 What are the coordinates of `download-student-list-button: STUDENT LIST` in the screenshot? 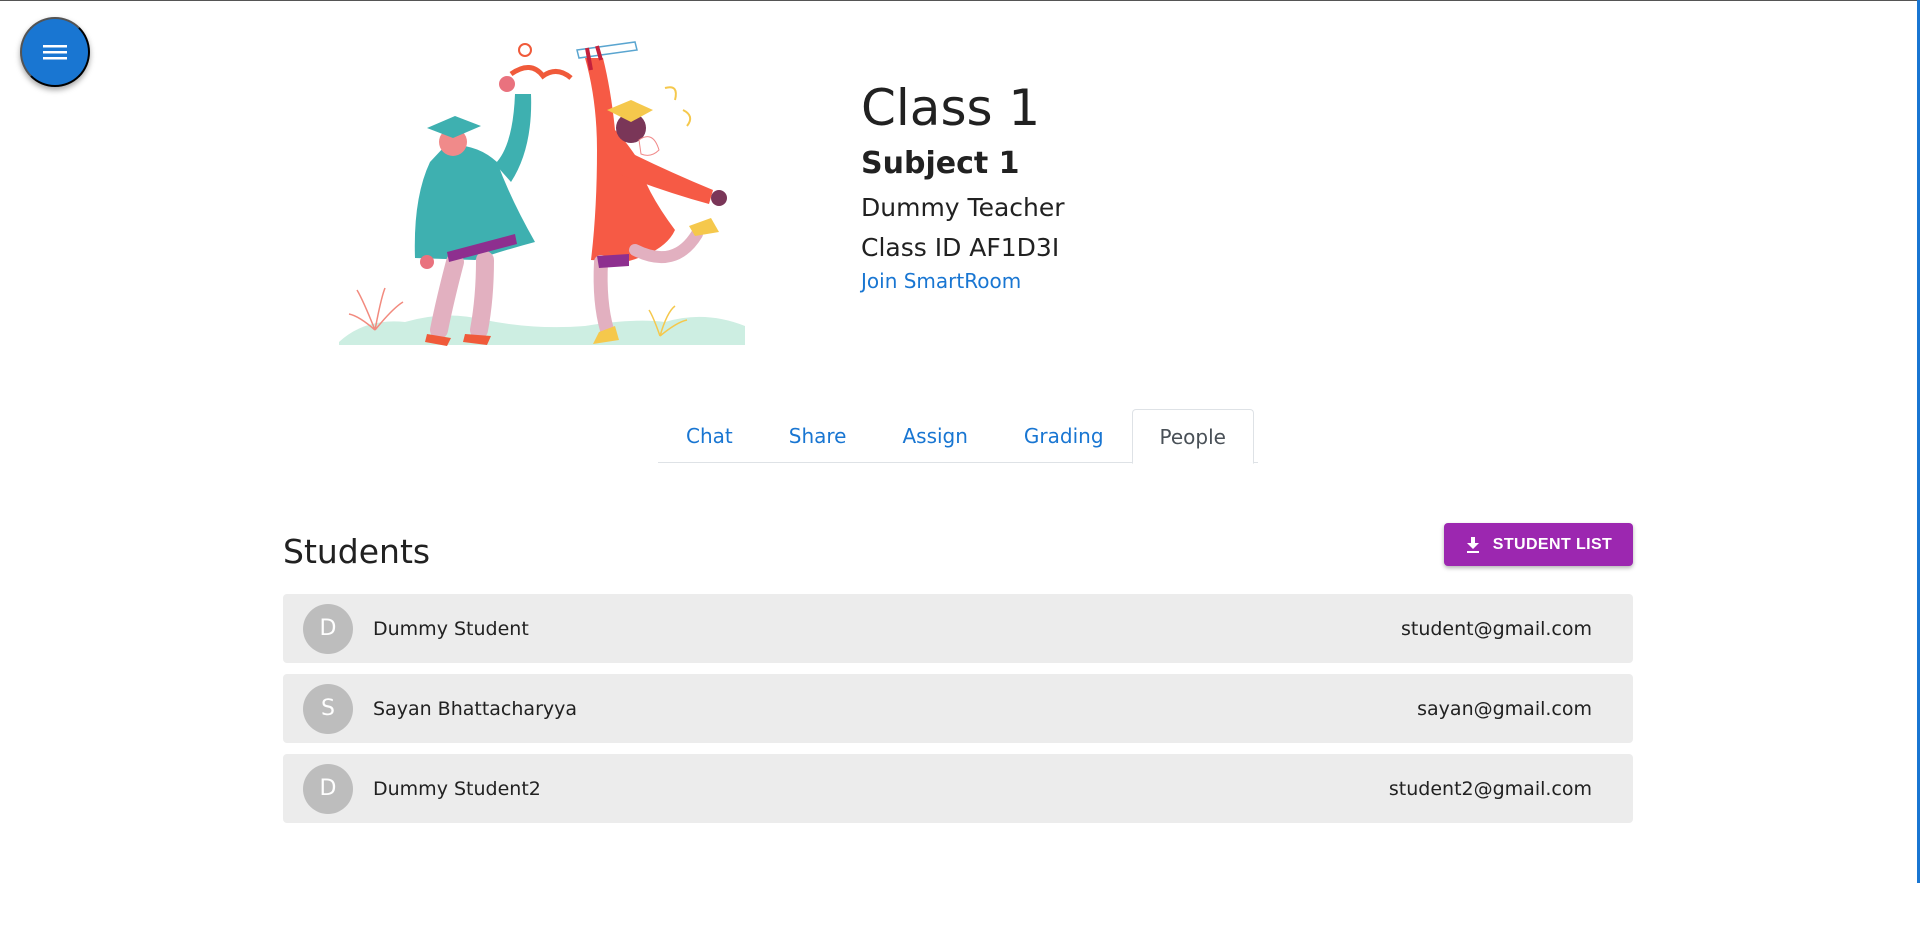 It's located at (1538, 544).